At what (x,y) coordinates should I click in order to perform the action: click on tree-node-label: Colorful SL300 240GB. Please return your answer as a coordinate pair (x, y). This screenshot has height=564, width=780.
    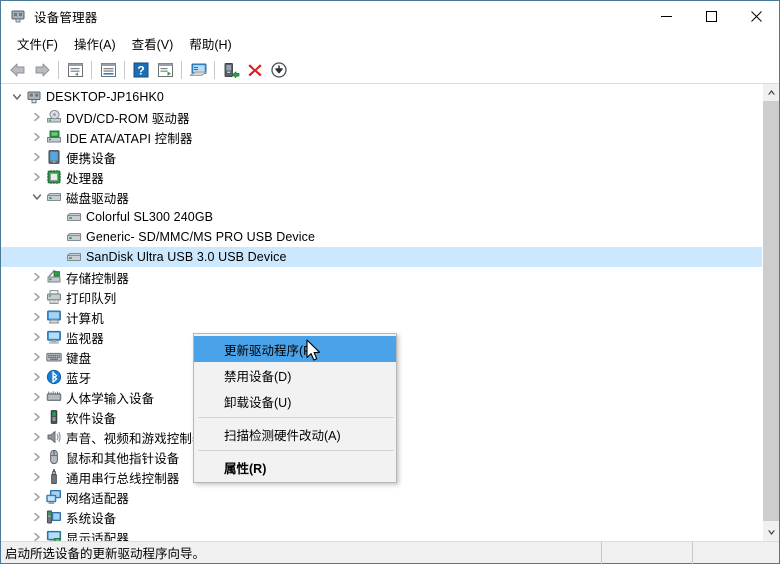
    Looking at the image, I should click on (150, 217).